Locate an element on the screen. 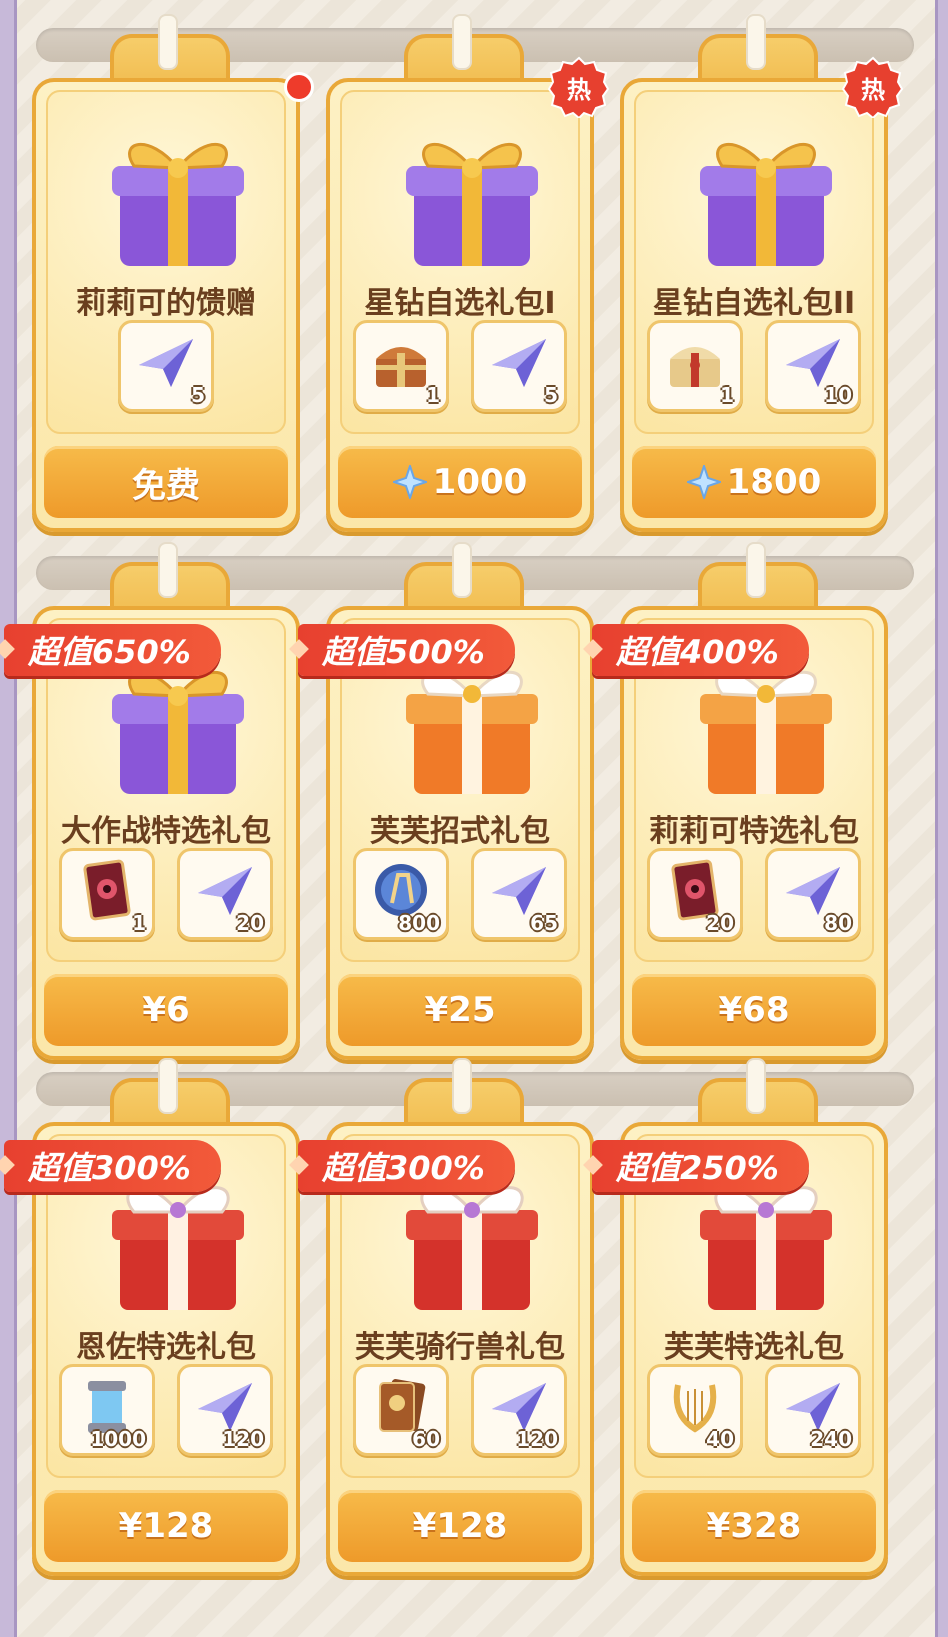  gift-pack-card: 星钻自选礼包II 1 10 1800 热 is located at coordinates (762, 273).